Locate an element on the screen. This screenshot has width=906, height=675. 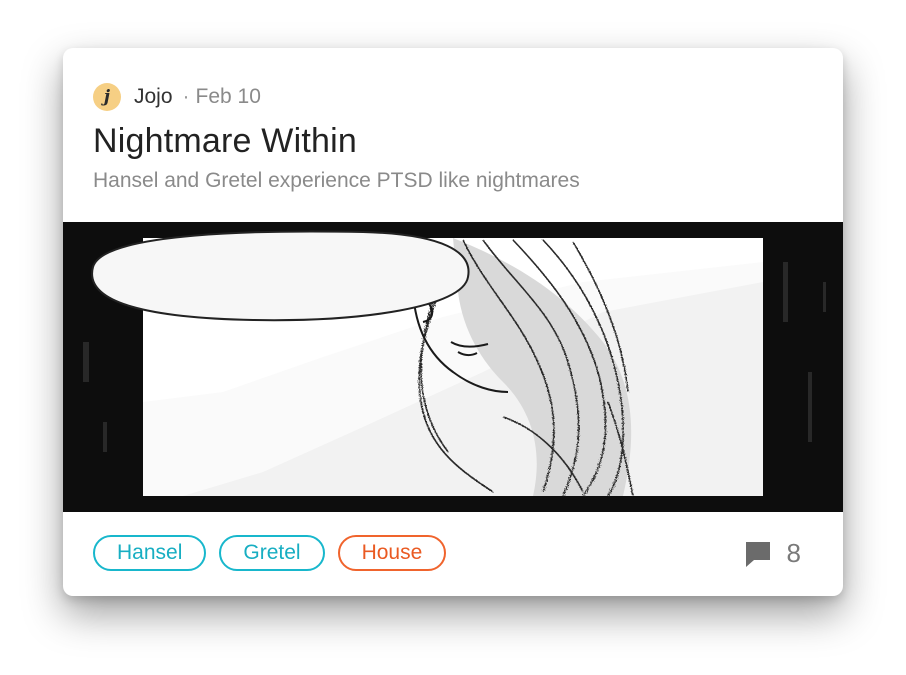
tag-gretel: Gretel is located at coordinates (272, 553).